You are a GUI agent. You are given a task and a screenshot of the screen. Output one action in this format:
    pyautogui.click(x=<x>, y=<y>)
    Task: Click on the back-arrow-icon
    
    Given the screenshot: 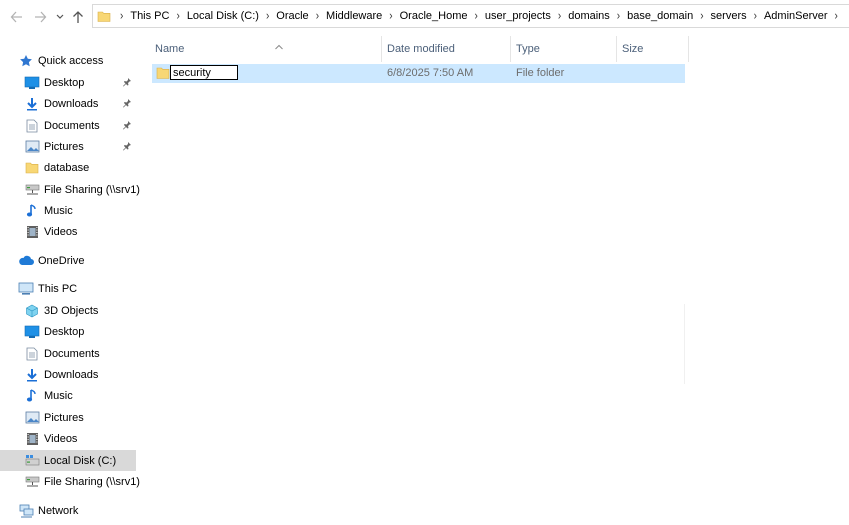 What is the action you would take?
    pyautogui.click(x=16, y=17)
    